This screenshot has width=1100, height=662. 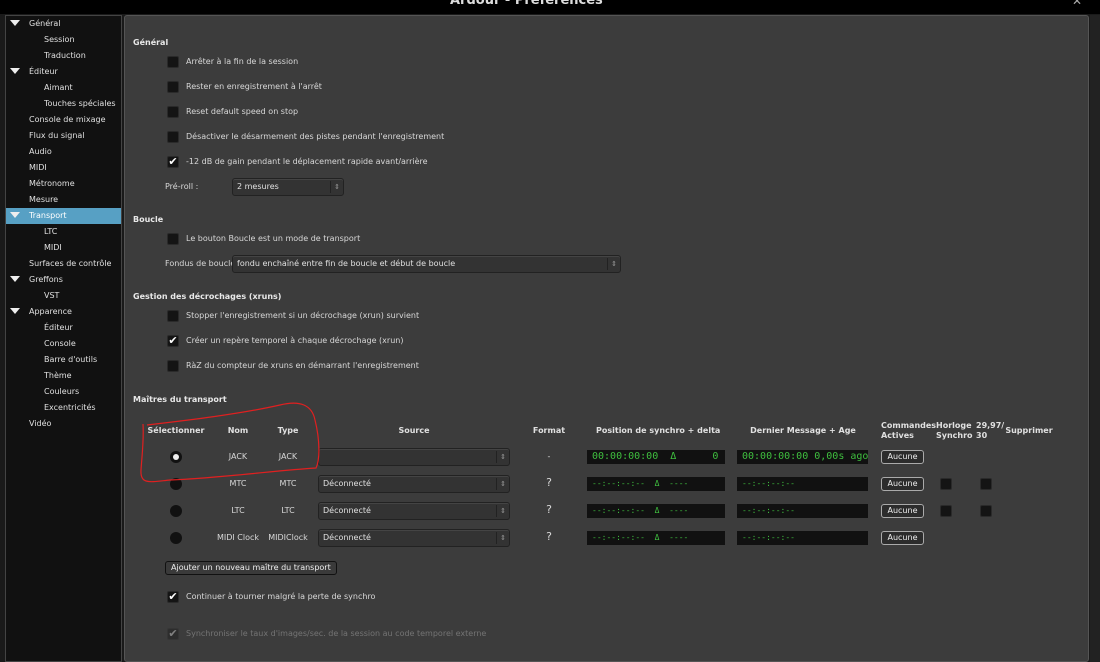 I want to click on sidebar-item: Couleurs, so click(x=63, y=392).